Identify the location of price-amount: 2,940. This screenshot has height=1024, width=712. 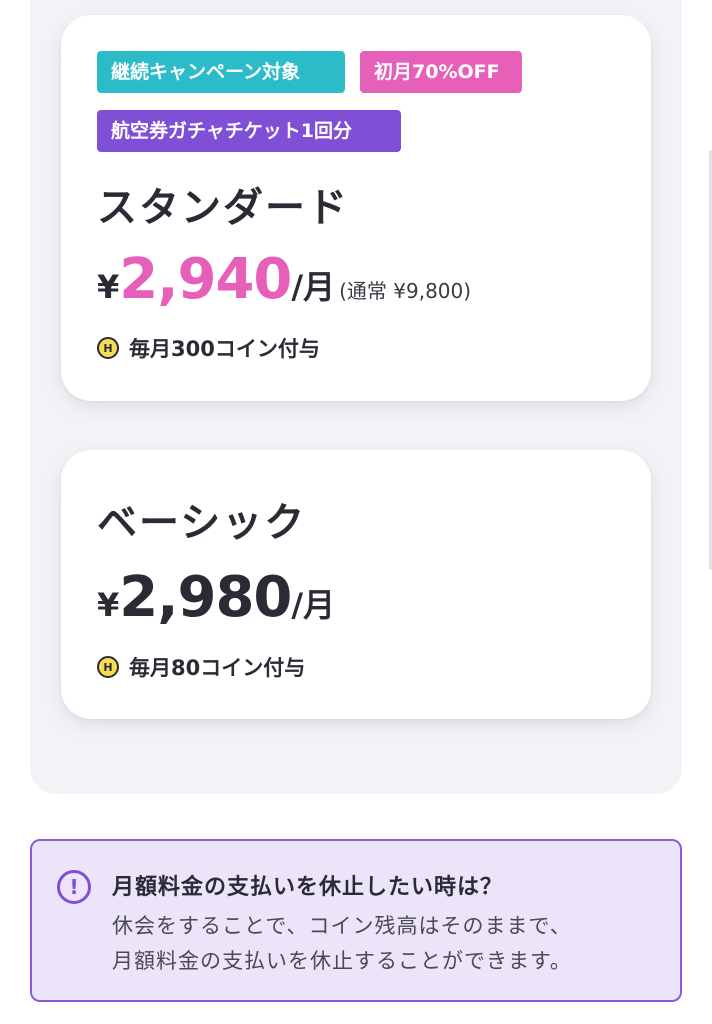
(205, 279).